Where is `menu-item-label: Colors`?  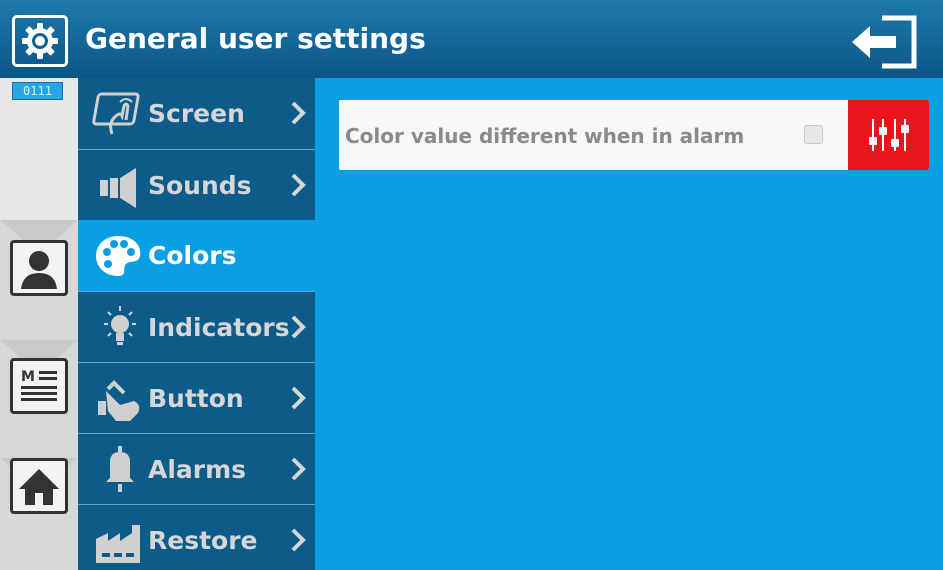 menu-item-label: Colors is located at coordinates (192, 255).